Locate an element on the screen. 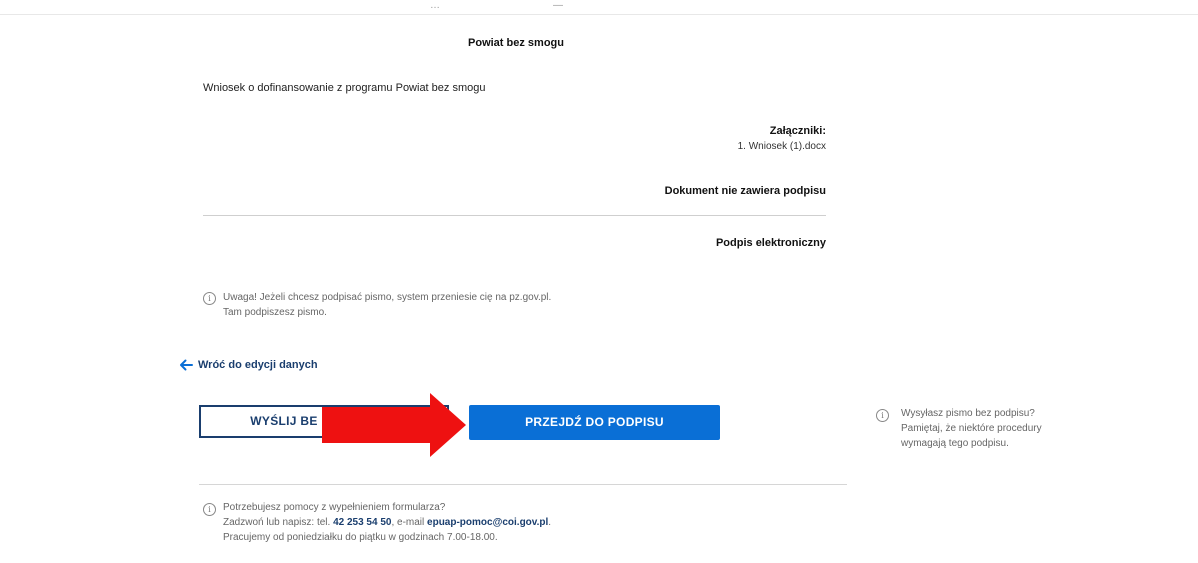 This screenshot has height=563, width=1198. help-contact-suffix: . is located at coordinates (550, 522).